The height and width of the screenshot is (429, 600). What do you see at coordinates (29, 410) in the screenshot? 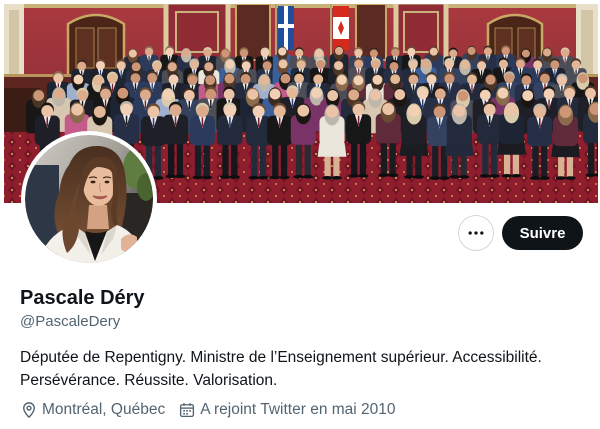
I see `location-pin-icon` at bounding box center [29, 410].